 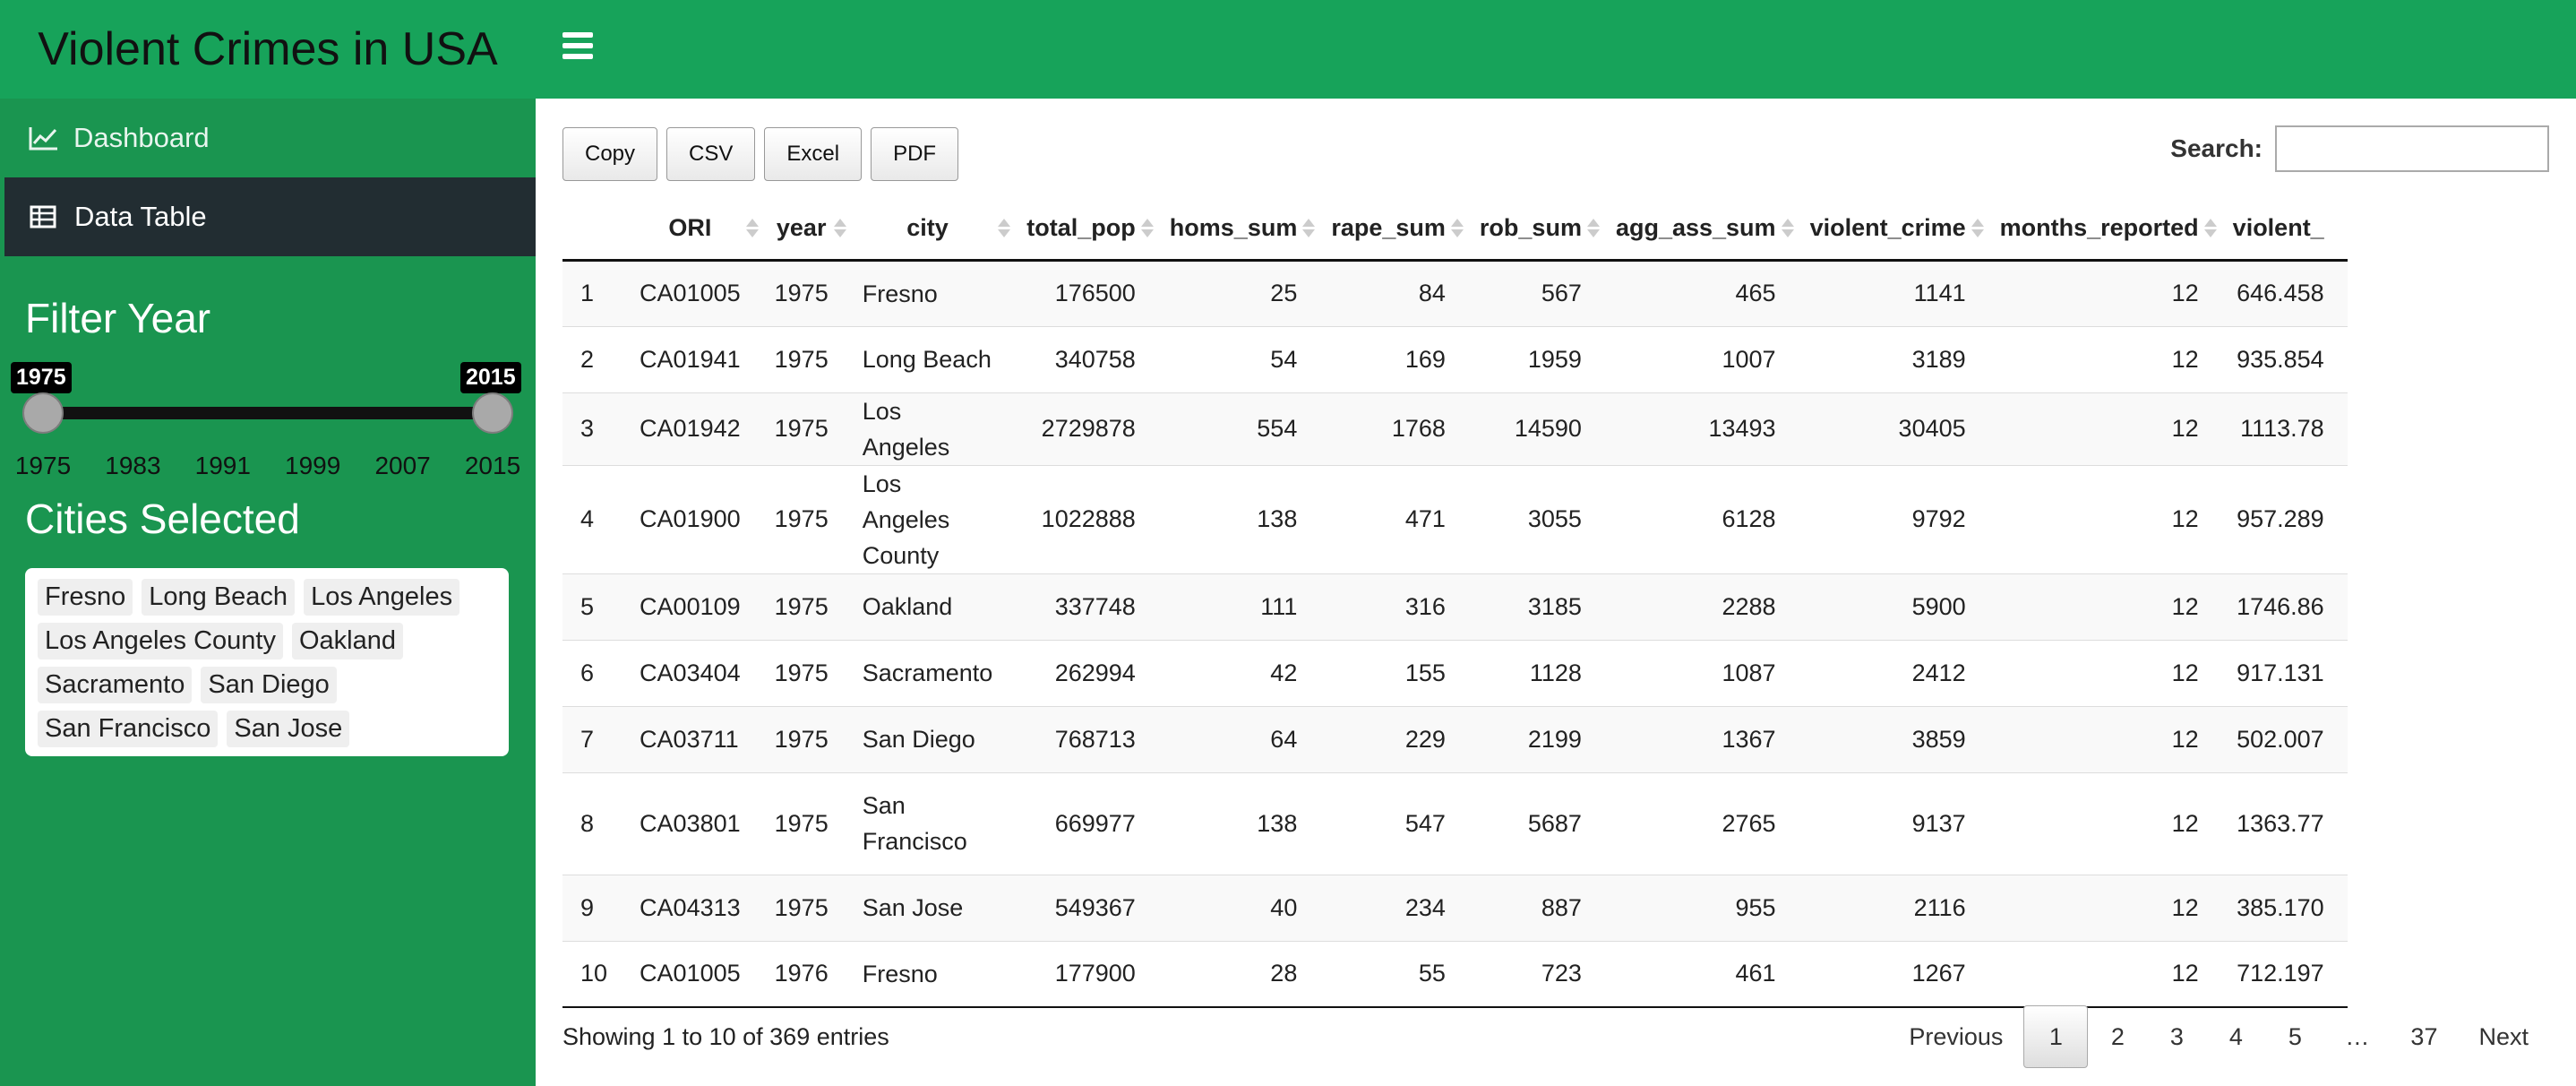 I want to click on page-button: 4, so click(x=2235, y=1036).